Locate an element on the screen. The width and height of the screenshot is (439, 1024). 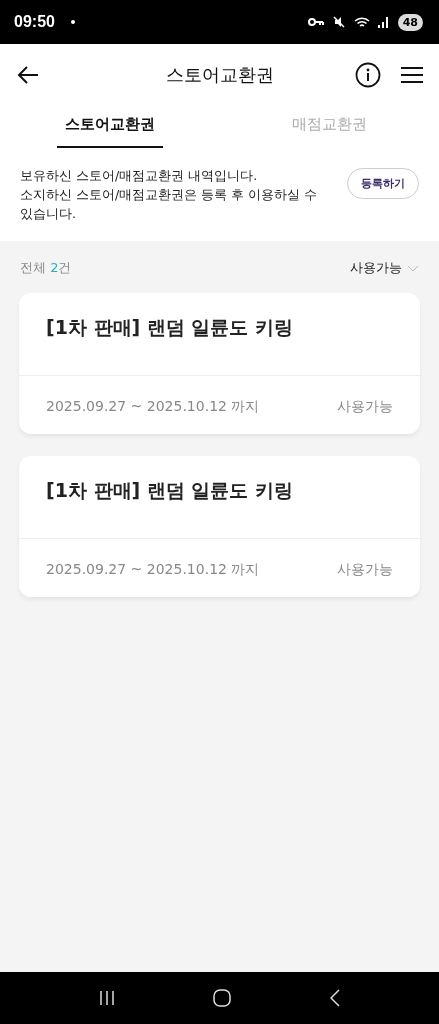
signal-icon is located at coordinates (383, 22).